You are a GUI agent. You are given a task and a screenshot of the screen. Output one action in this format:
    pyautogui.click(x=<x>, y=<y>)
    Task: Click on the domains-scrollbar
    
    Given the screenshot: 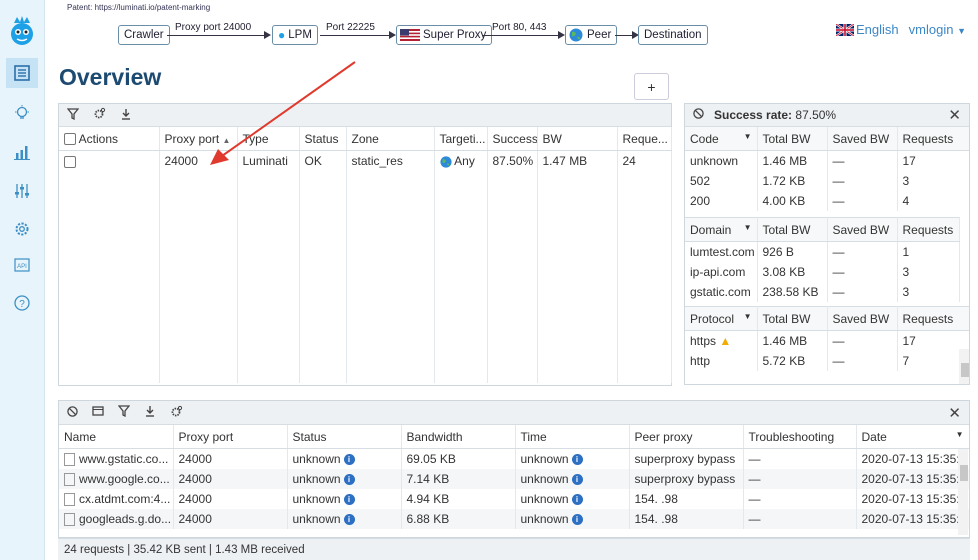 What is the action you would take?
    pyautogui.click(x=964, y=366)
    